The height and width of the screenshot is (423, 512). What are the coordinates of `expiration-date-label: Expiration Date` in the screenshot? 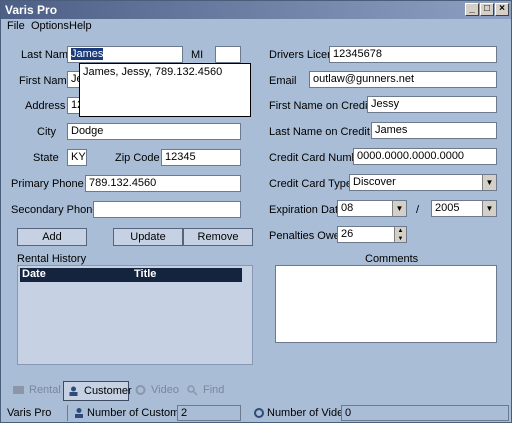 It's located at (307, 210).